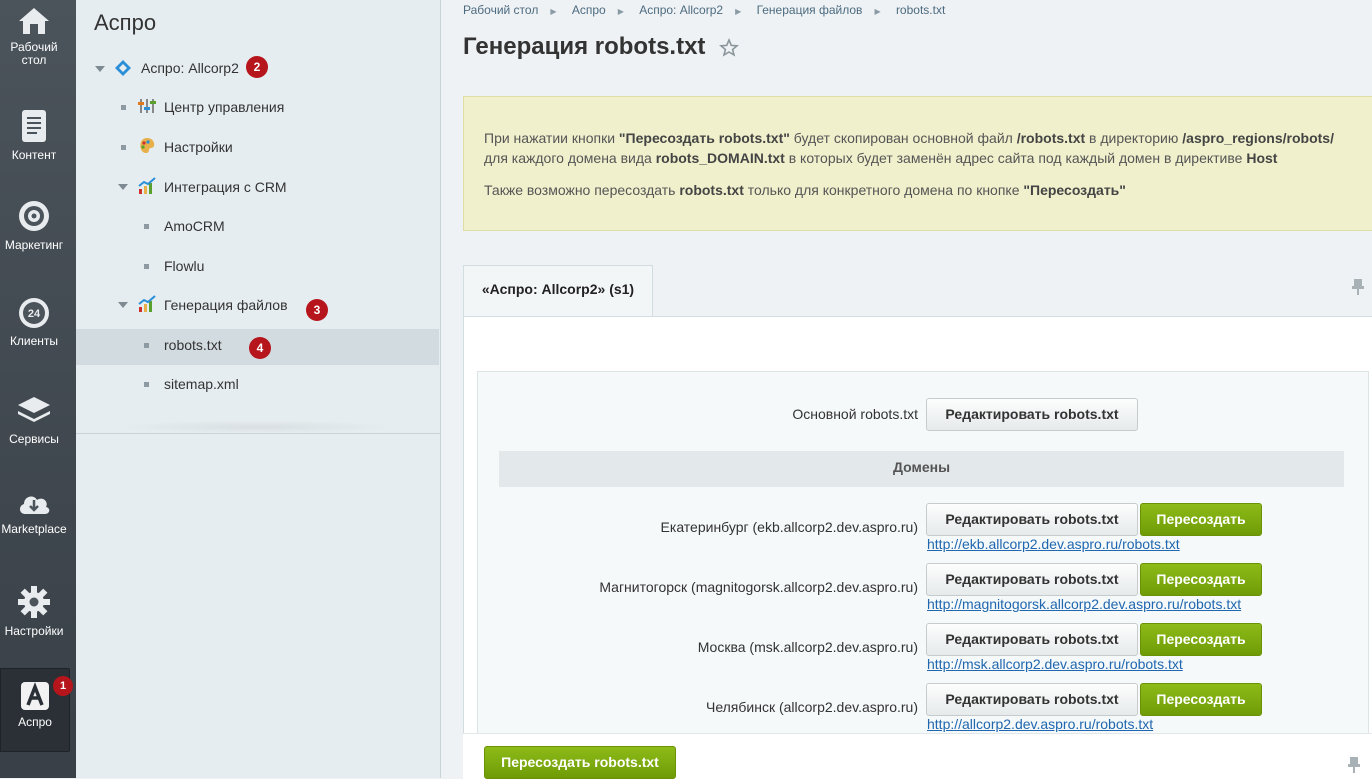 The height and width of the screenshot is (779, 1372). I want to click on breadcrumb-item: Рабочий стол, so click(500, 10).